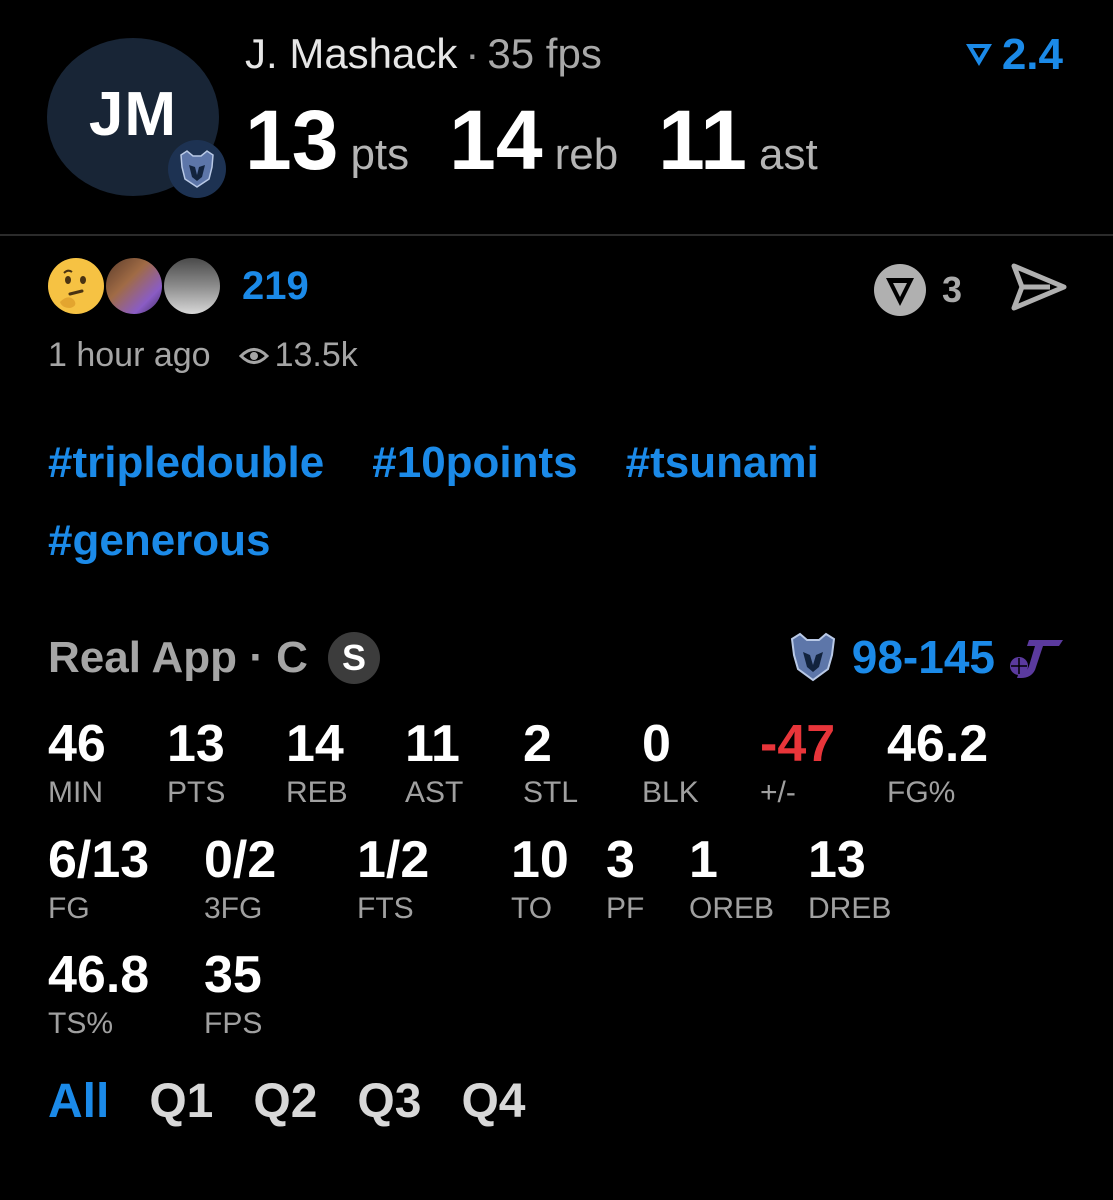 Image resolution: width=1113 pixels, height=1200 pixels. Describe the element at coordinates (434, 792) in the screenshot. I see `stat-label: AST` at that location.